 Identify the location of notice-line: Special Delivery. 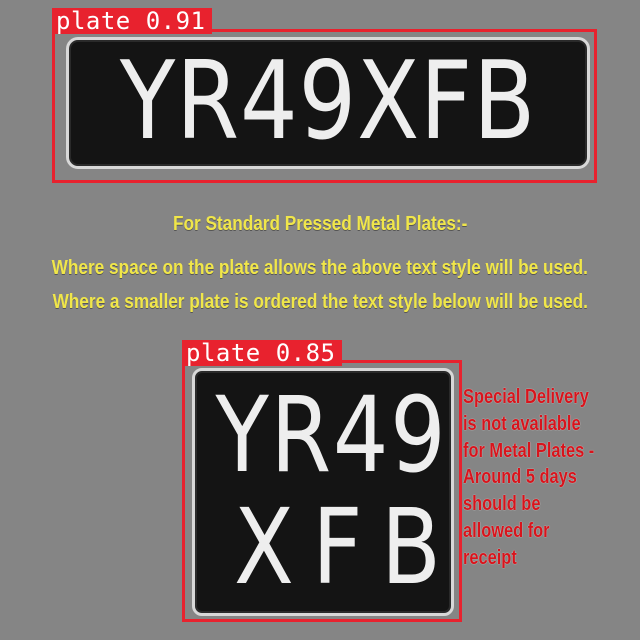
(526, 397).